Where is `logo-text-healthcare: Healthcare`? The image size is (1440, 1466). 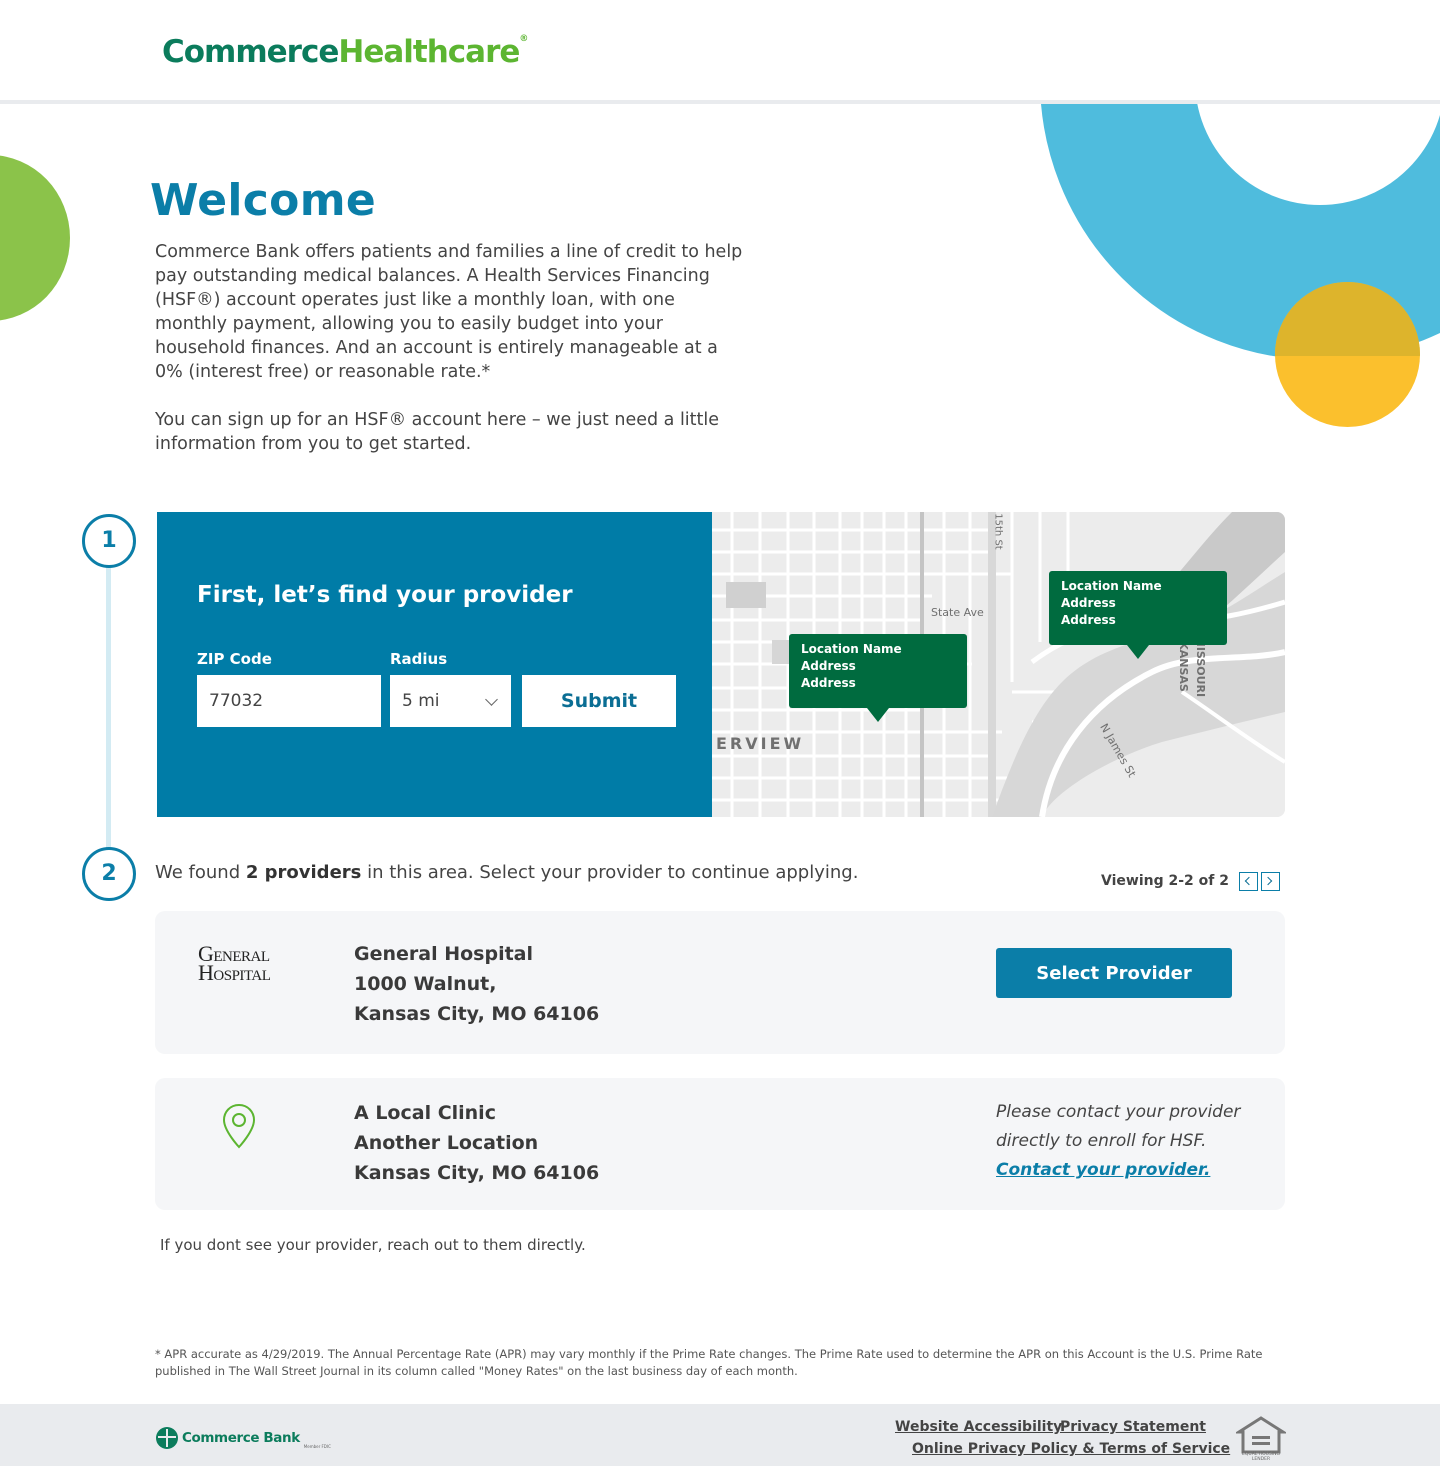
logo-text-healthcare: Healthcare is located at coordinates (429, 52).